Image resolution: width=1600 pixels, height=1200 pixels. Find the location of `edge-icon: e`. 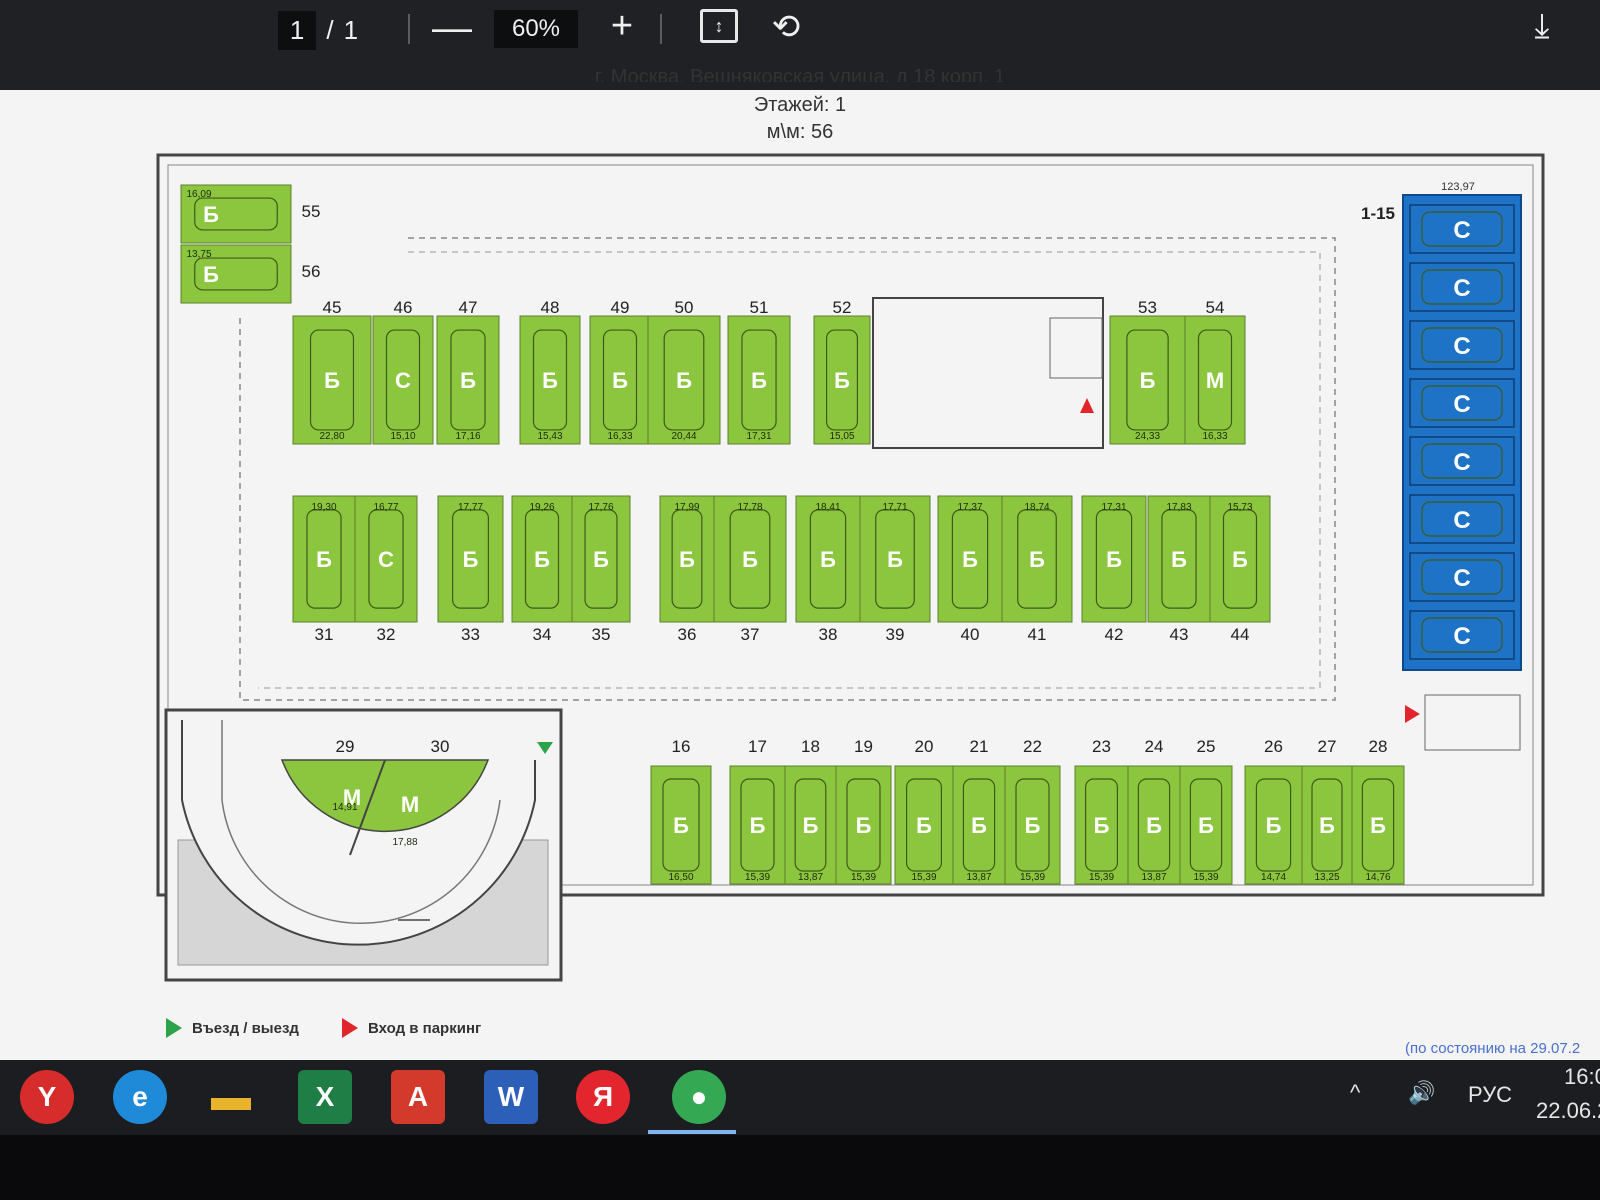

edge-icon: e is located at coordinates (140, 1097).